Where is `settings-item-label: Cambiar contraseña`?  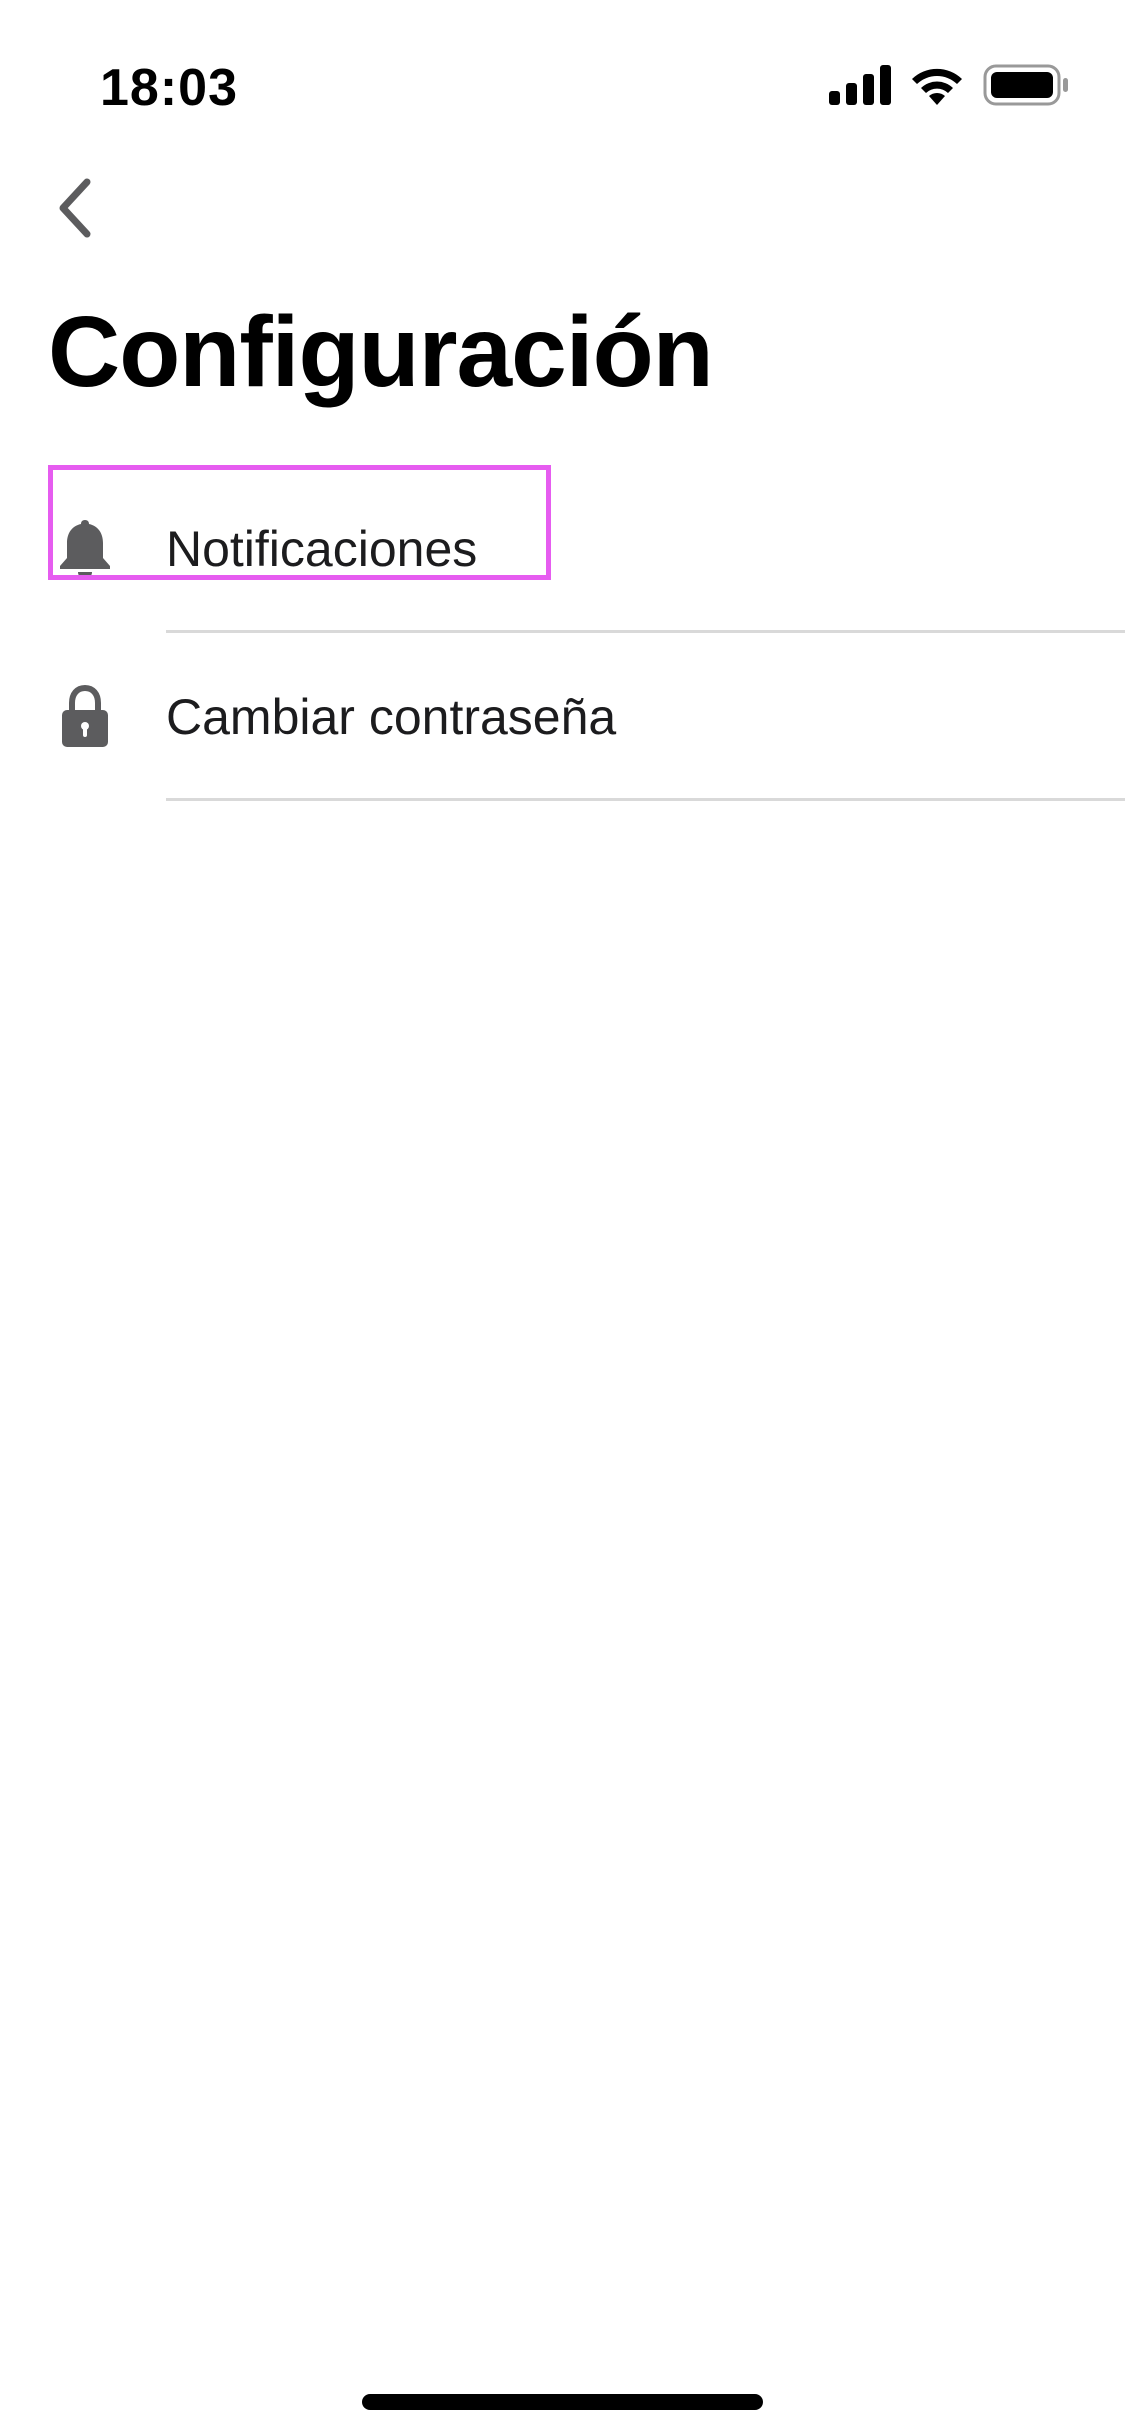
settings-item-label: Cambiar contraseña is located at coordinates (391, 717).